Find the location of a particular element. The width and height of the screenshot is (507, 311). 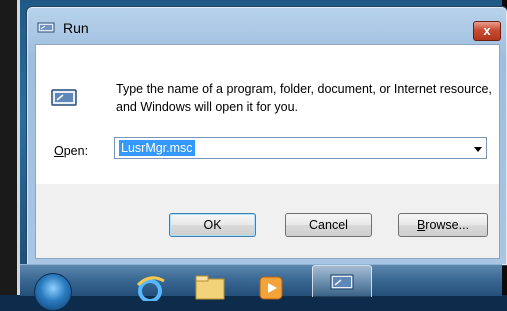

taskbar is located at coordinates (261, 287).